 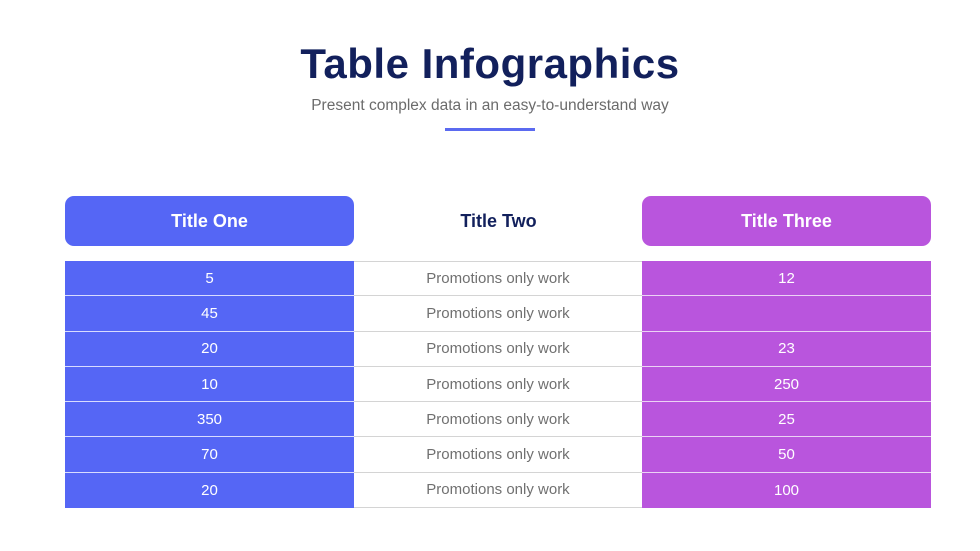 What do you see at coordinates (786, 490) in the screenshot?
I see `cell-title-three: 100` at bounding box center [786, 490].